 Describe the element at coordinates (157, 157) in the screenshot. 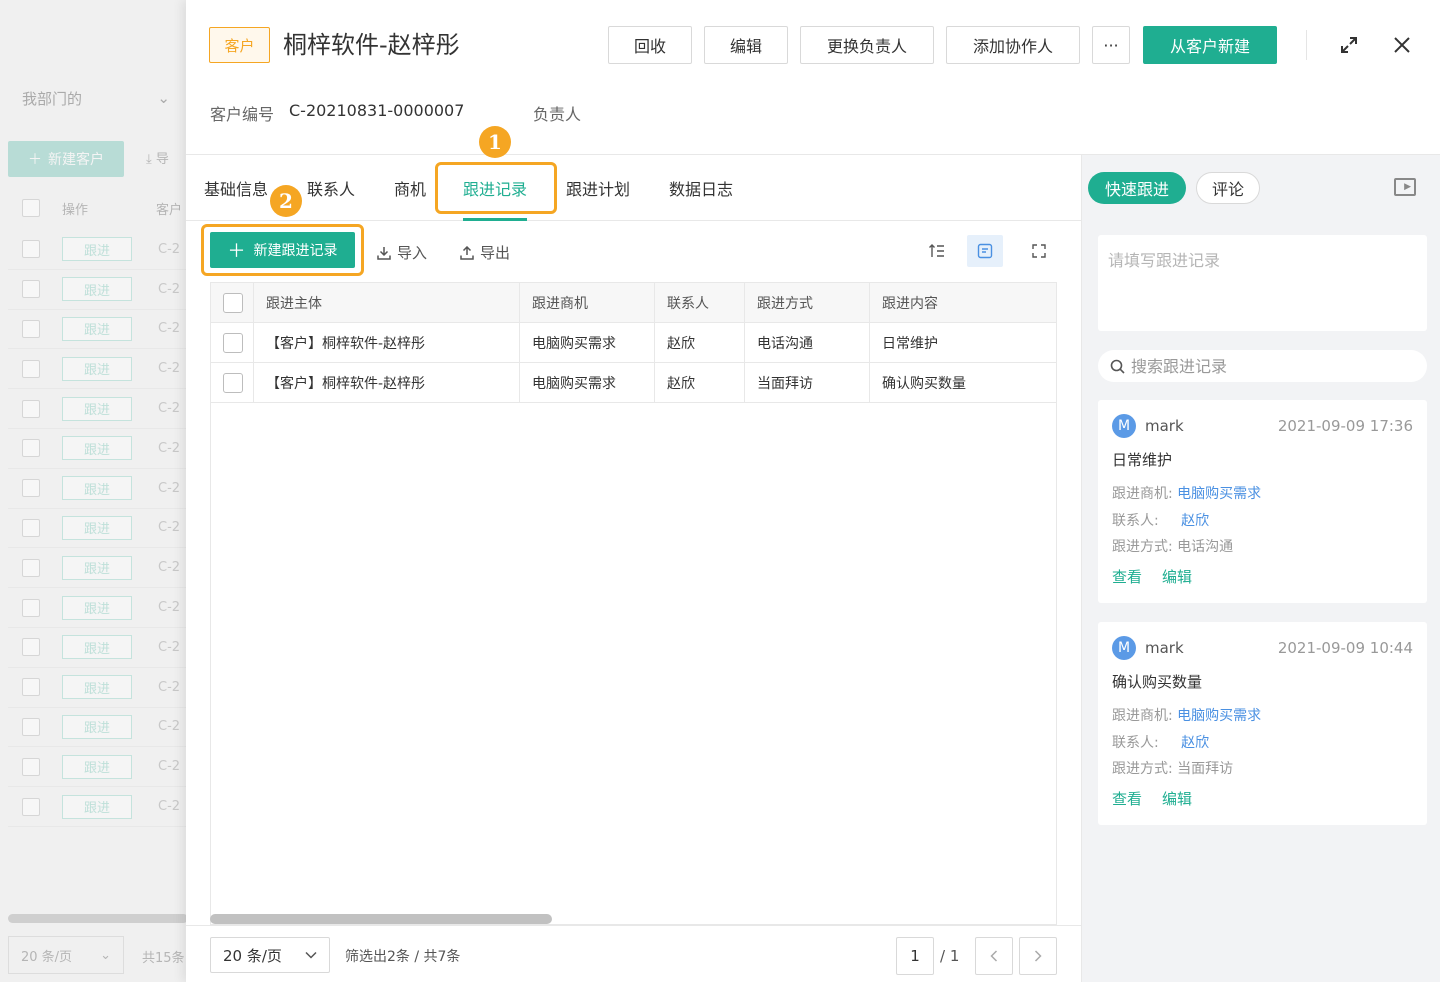

I see `import-customer-link: ⤓ 导` at that location.